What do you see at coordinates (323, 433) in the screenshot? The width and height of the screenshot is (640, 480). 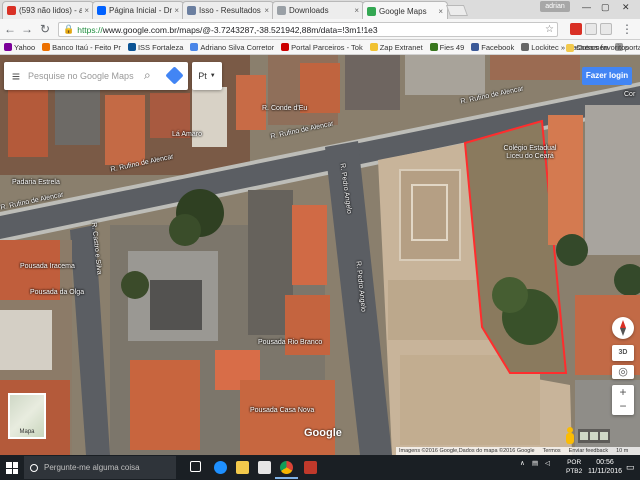 I see `google-logo: Google` at bounding box center [323, 433].